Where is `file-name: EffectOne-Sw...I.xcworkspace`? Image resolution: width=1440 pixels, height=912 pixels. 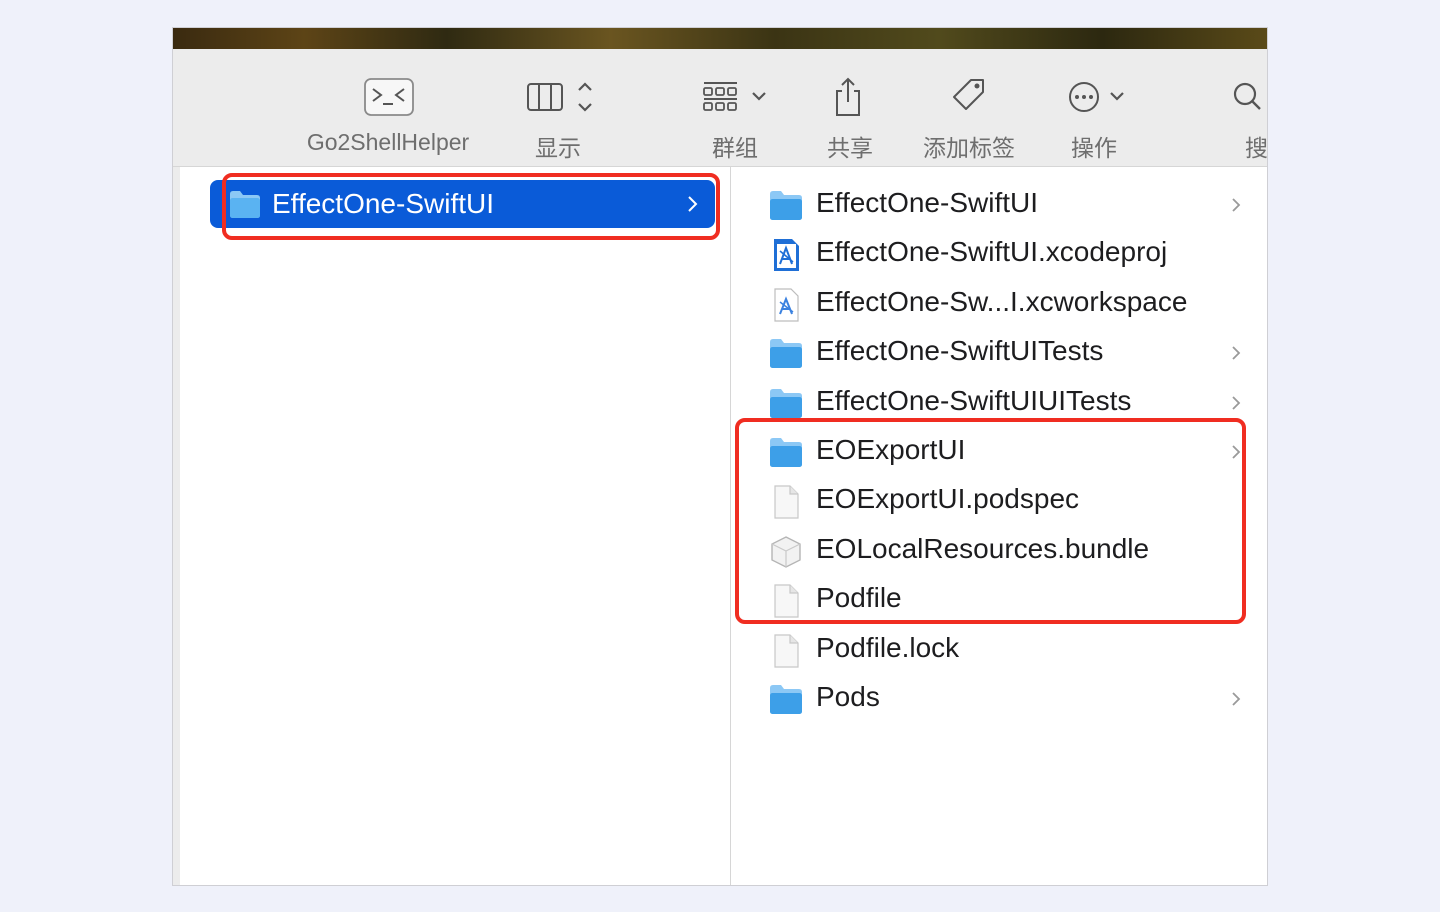
file-name: EffectOne-Sw...I.xcworkspace is located at coordinates (1002, 301).